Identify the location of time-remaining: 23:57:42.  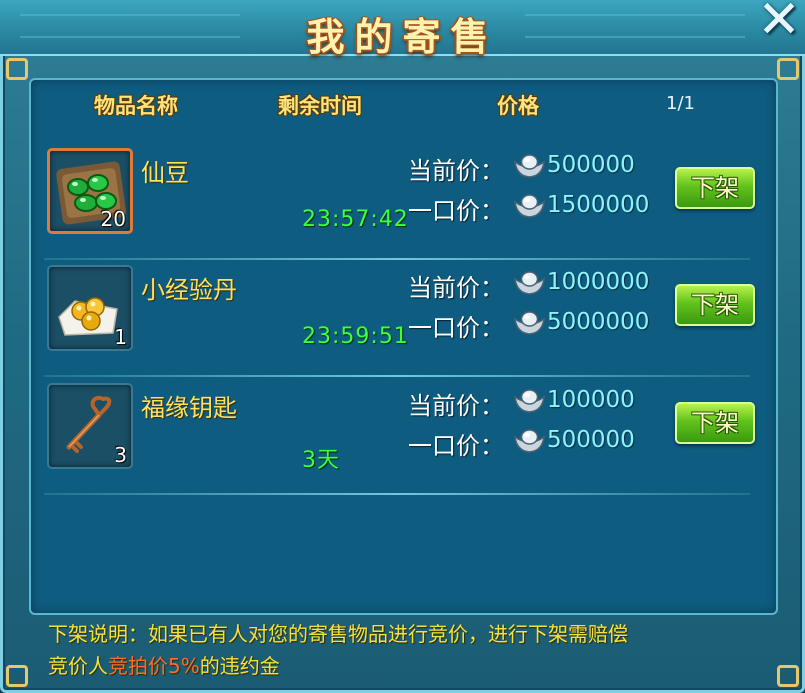
(355, 219).